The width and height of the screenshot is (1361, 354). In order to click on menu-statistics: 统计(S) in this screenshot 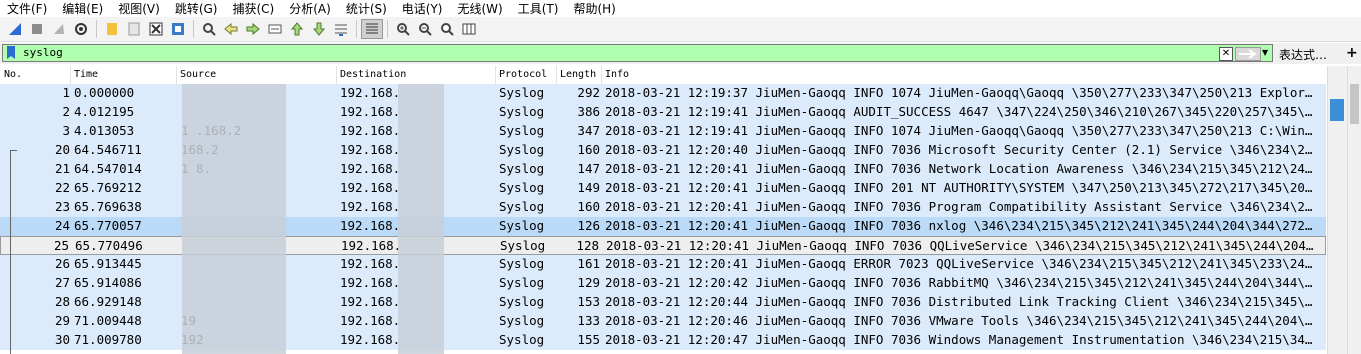, I will do `click(367, 8)`.